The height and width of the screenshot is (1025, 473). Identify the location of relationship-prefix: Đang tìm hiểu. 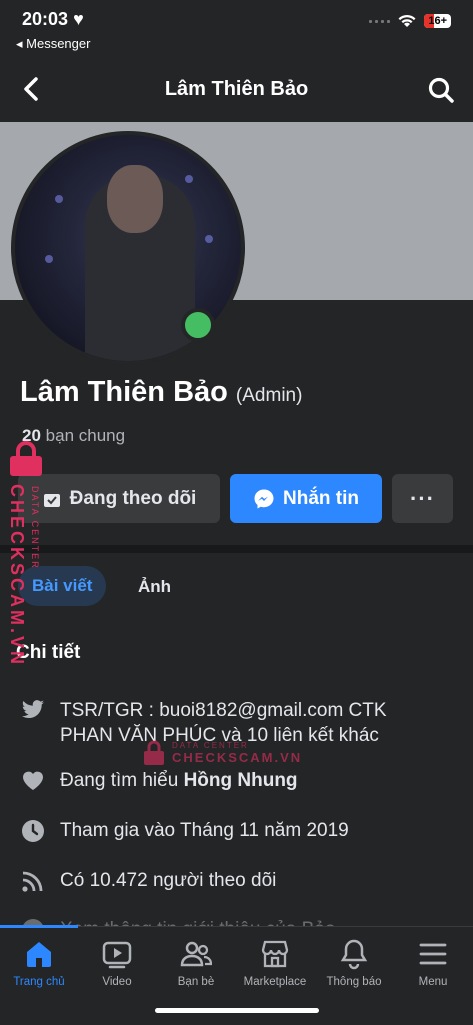
(122, 780).